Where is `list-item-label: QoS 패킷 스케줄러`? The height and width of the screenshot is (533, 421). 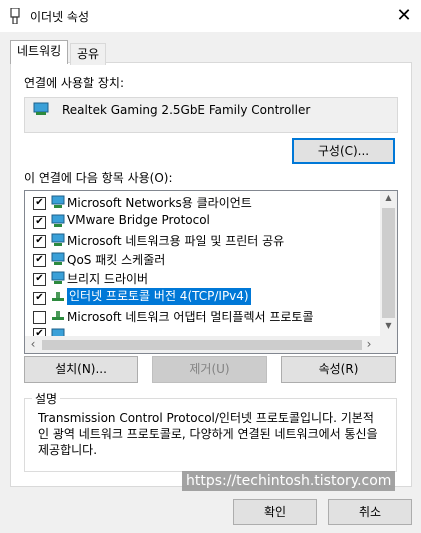
list-item-label: QoS 패킷 스케줄러 is located at coordinates (116, 260).